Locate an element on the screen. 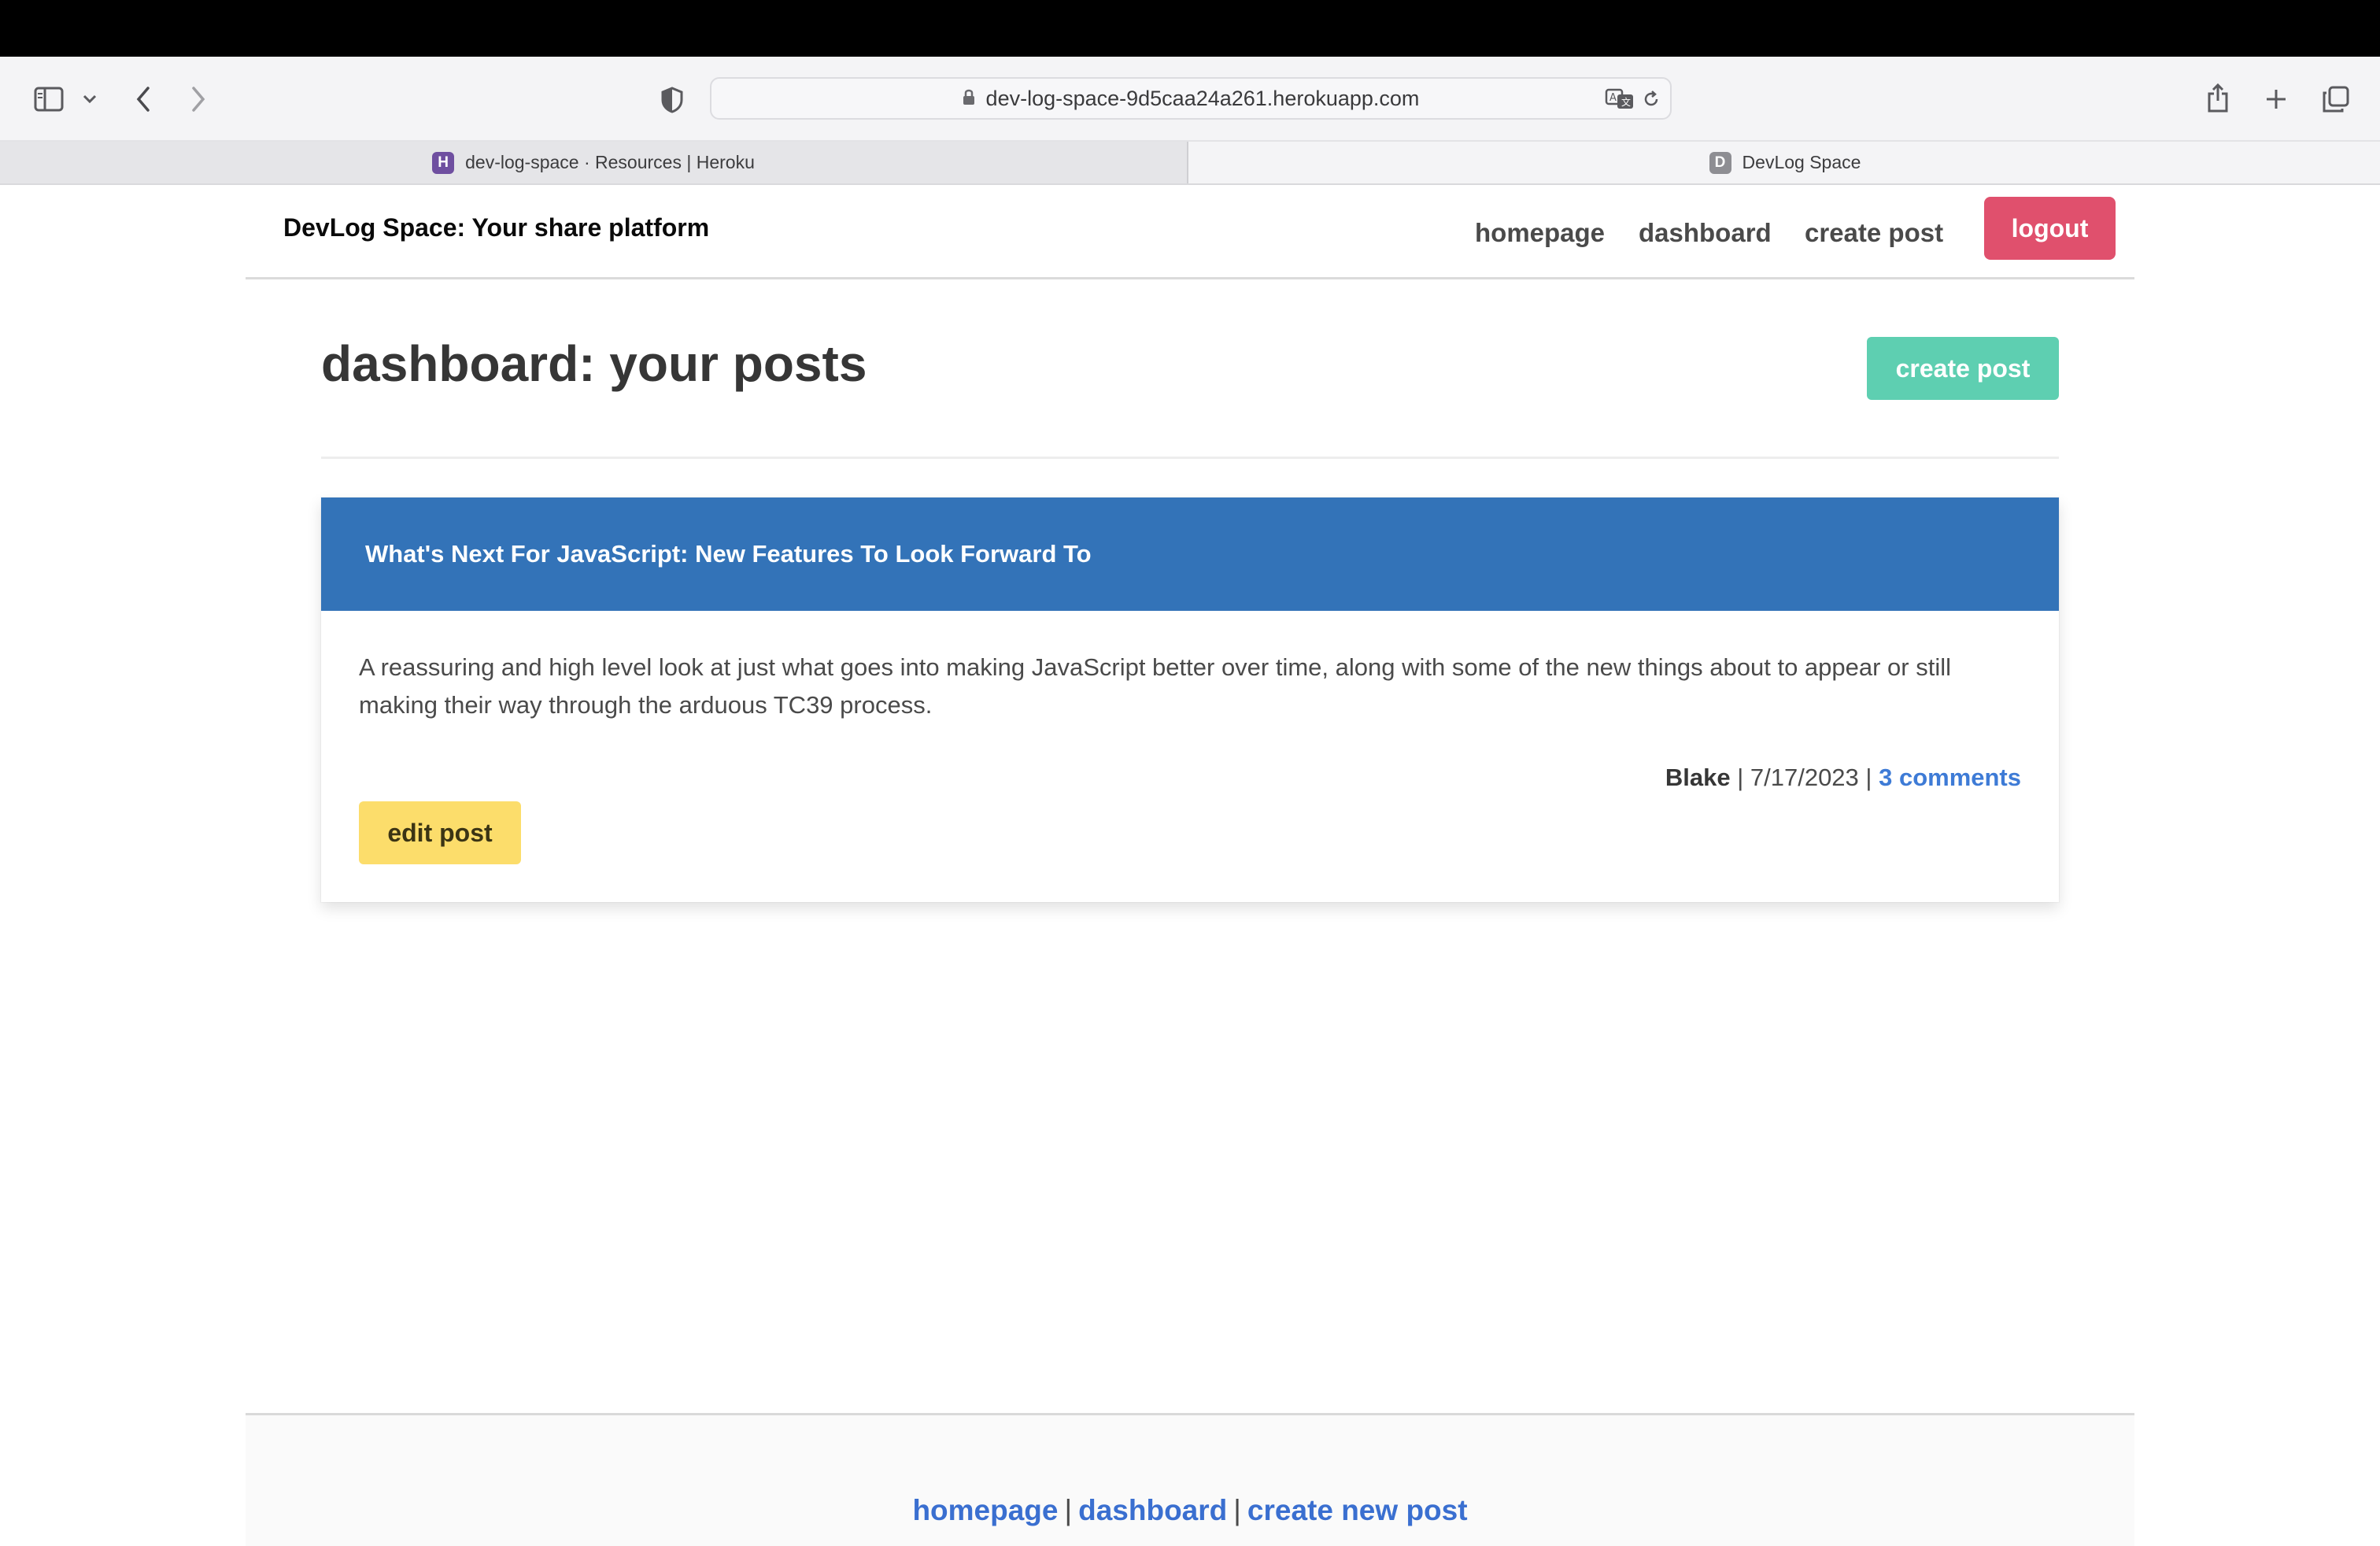 The image size is (2380, 1546). back-icon is located at coordinates (143, 99).